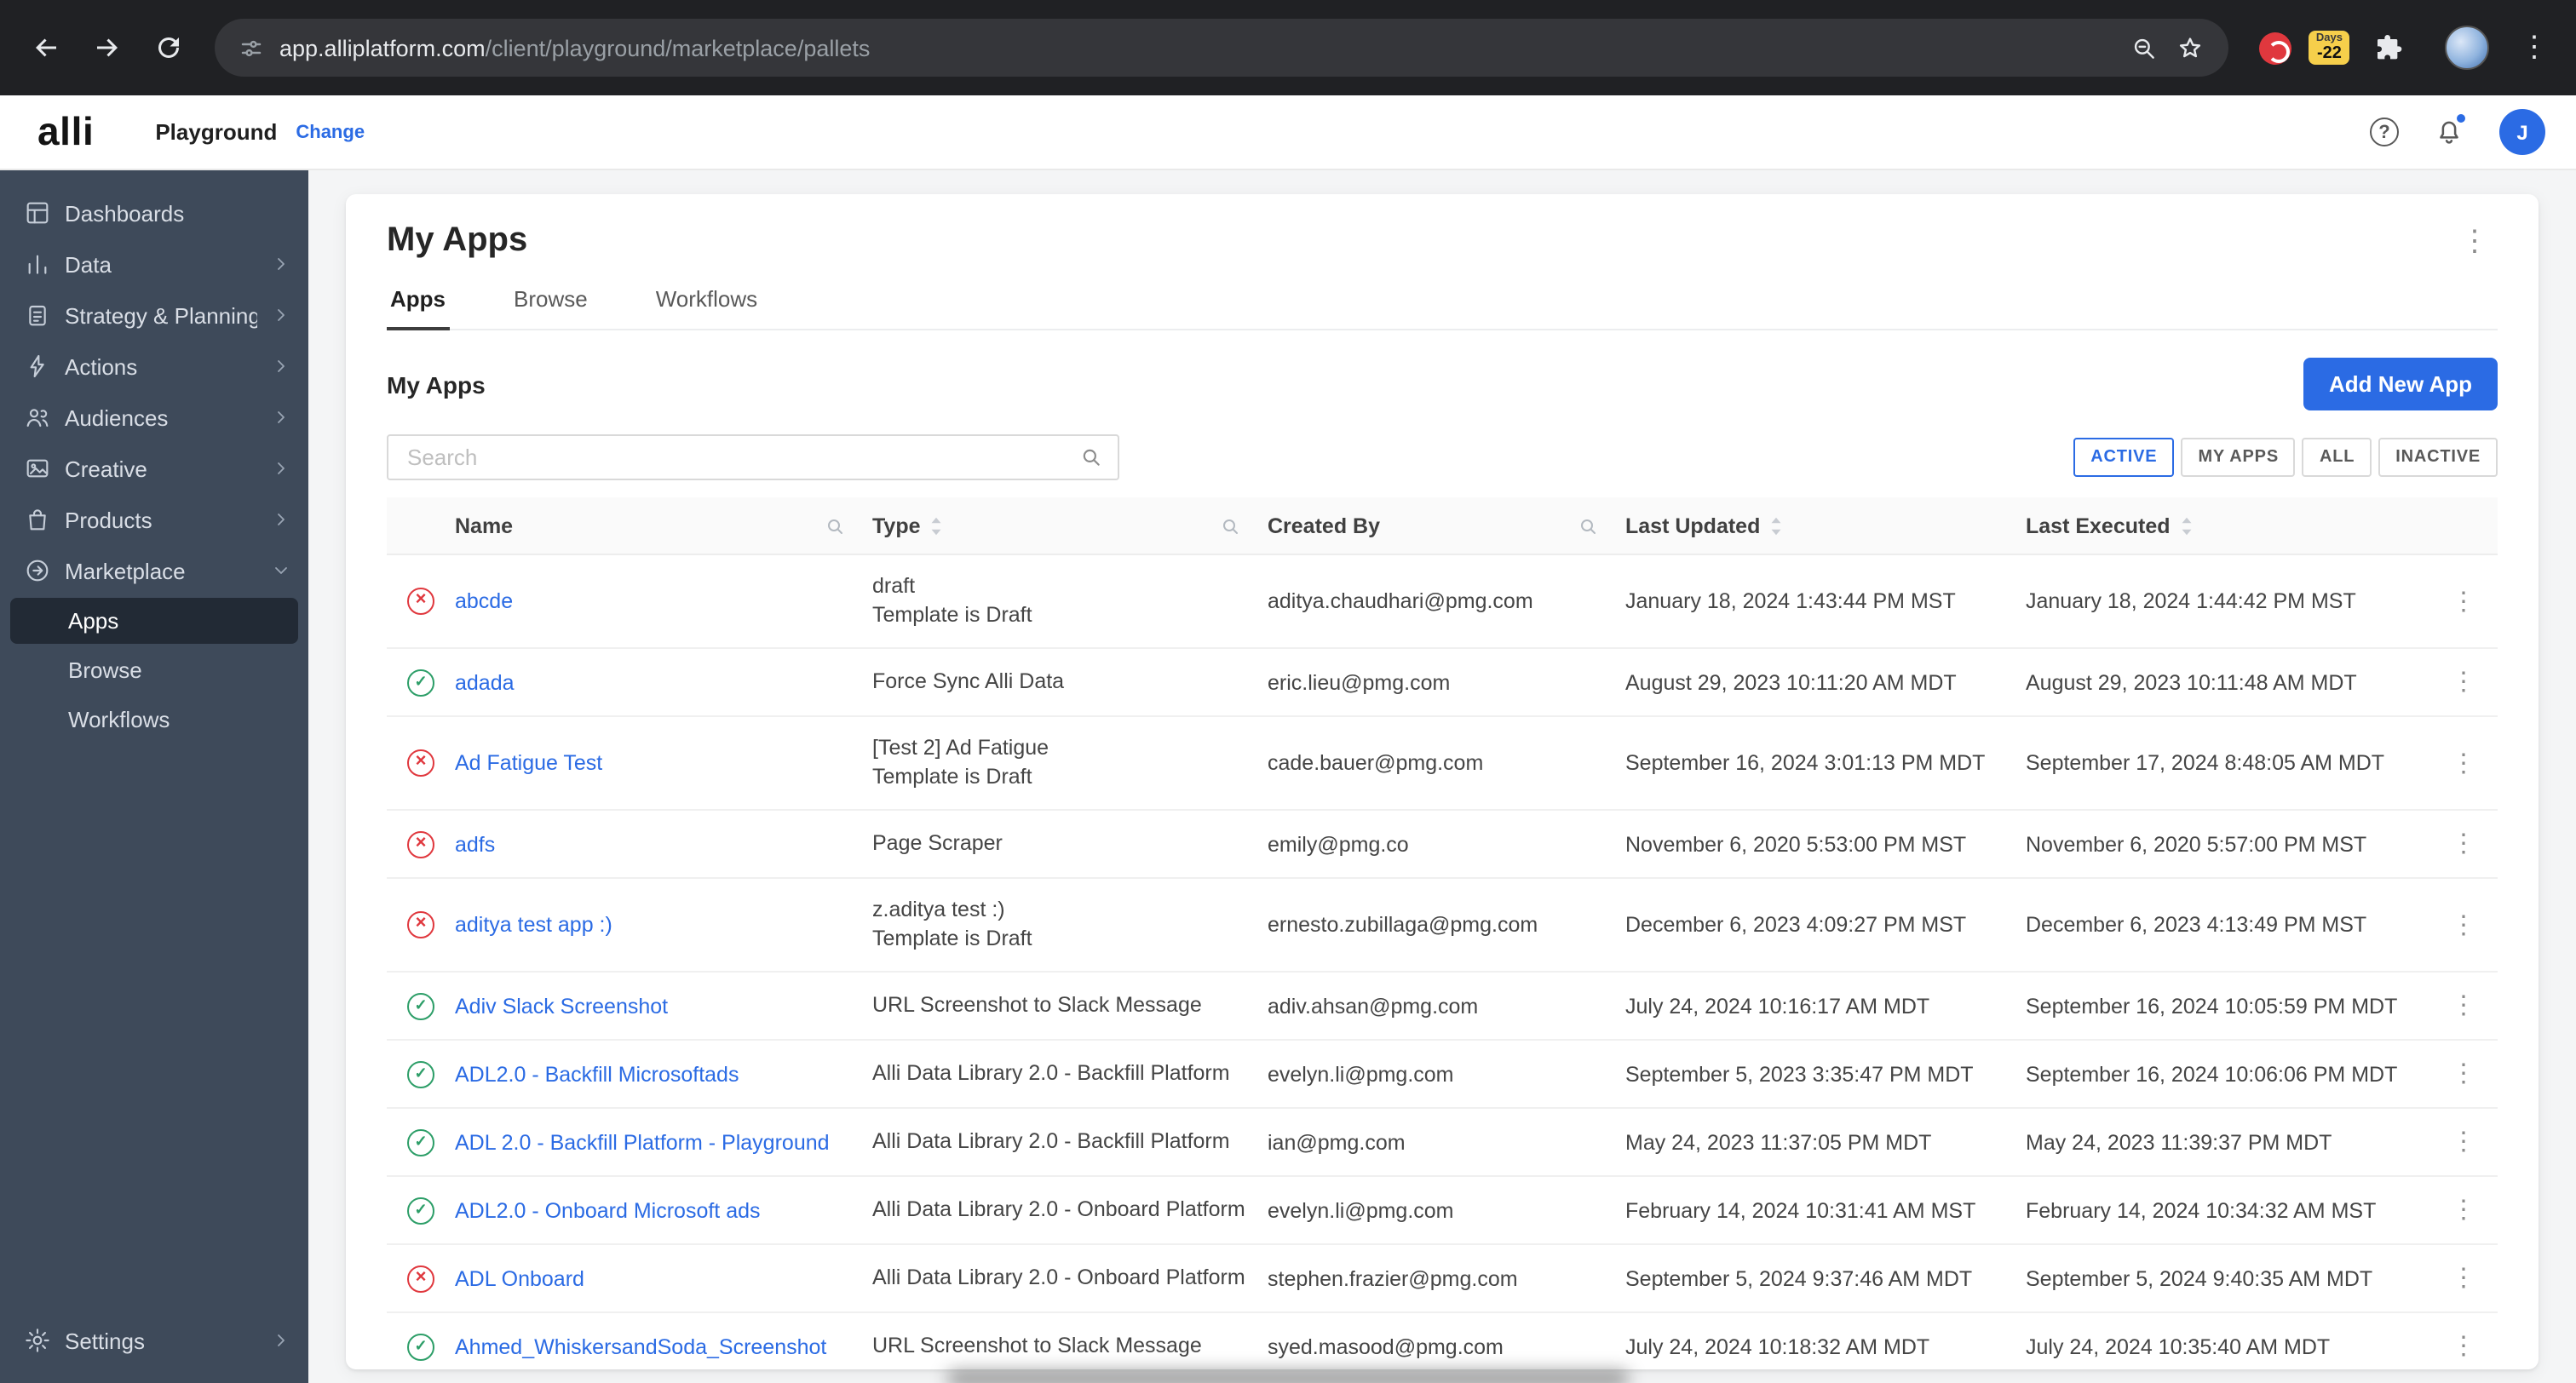 This screenshot has width=2576, height=1383. What do you see at coordinates (38, 520) in the screenshot?
I see `products-icon` at bounding box center [38, 520].